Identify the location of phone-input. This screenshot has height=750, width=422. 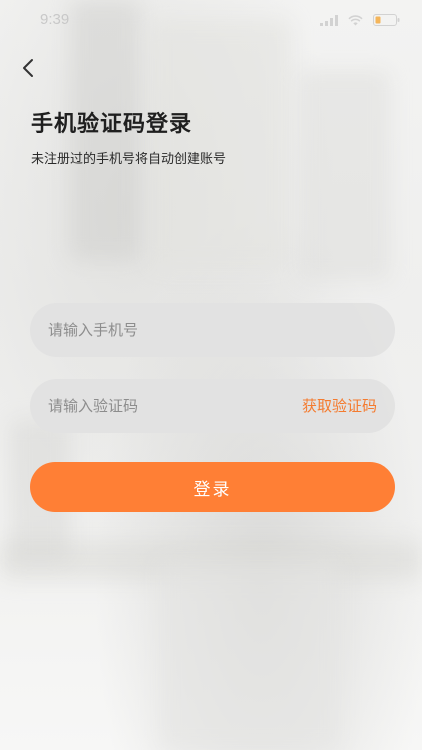
(168, 330).